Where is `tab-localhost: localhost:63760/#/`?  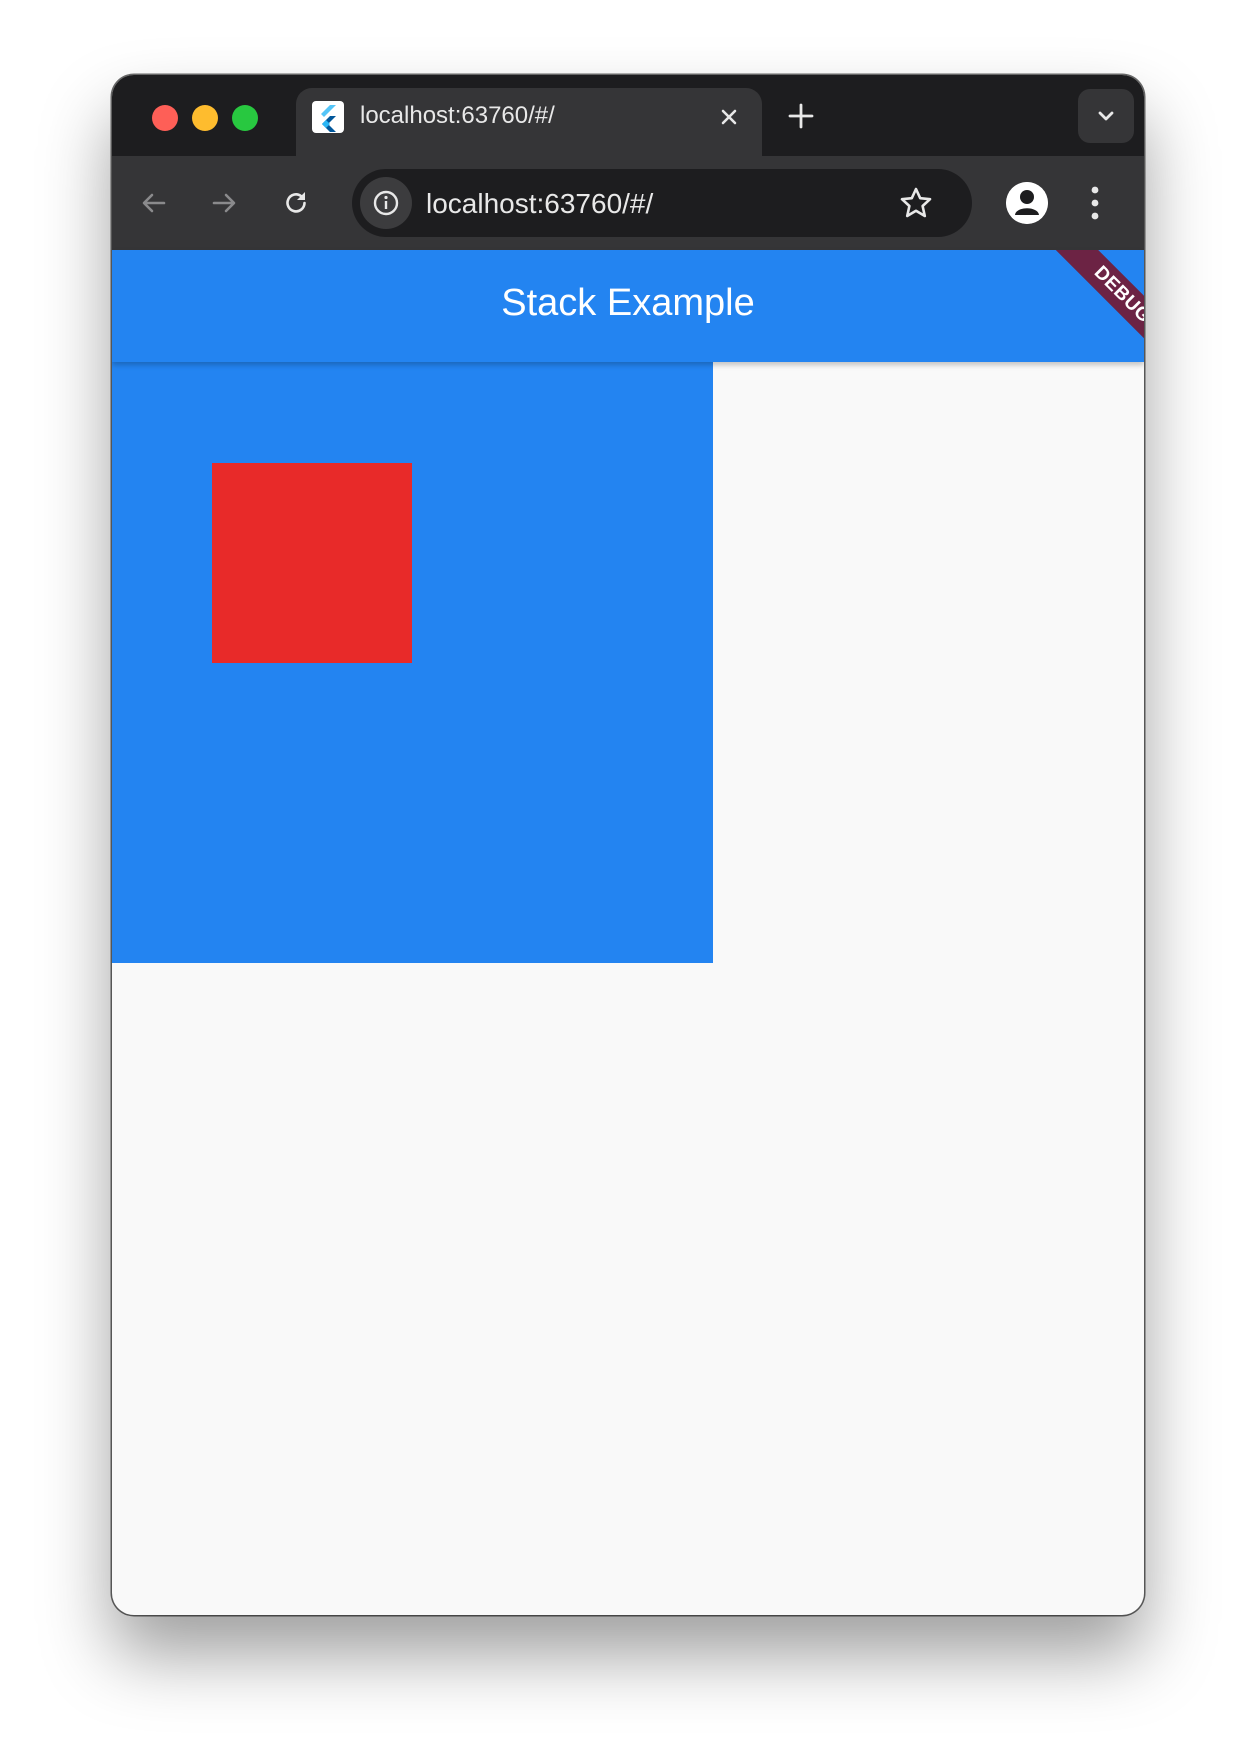 tab-localhost: localhost:63760/#/ is located at coordinates (529, 122).